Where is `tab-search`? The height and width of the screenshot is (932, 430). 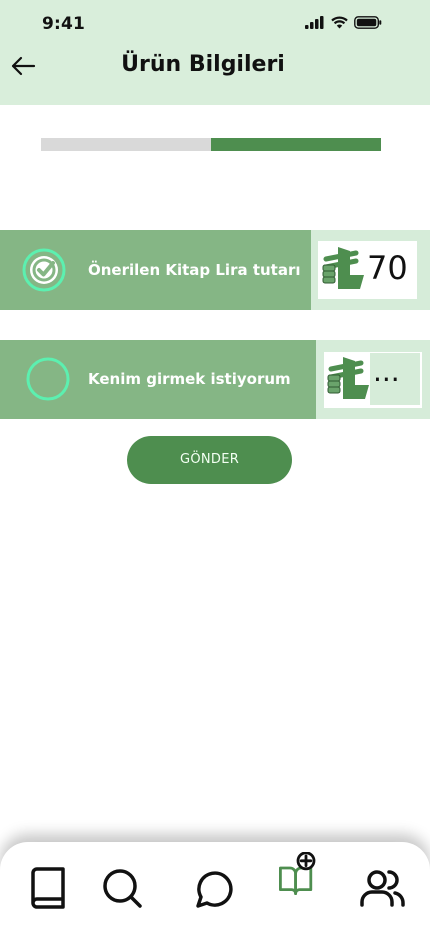 tab-search is located at coordinates (122, 888).